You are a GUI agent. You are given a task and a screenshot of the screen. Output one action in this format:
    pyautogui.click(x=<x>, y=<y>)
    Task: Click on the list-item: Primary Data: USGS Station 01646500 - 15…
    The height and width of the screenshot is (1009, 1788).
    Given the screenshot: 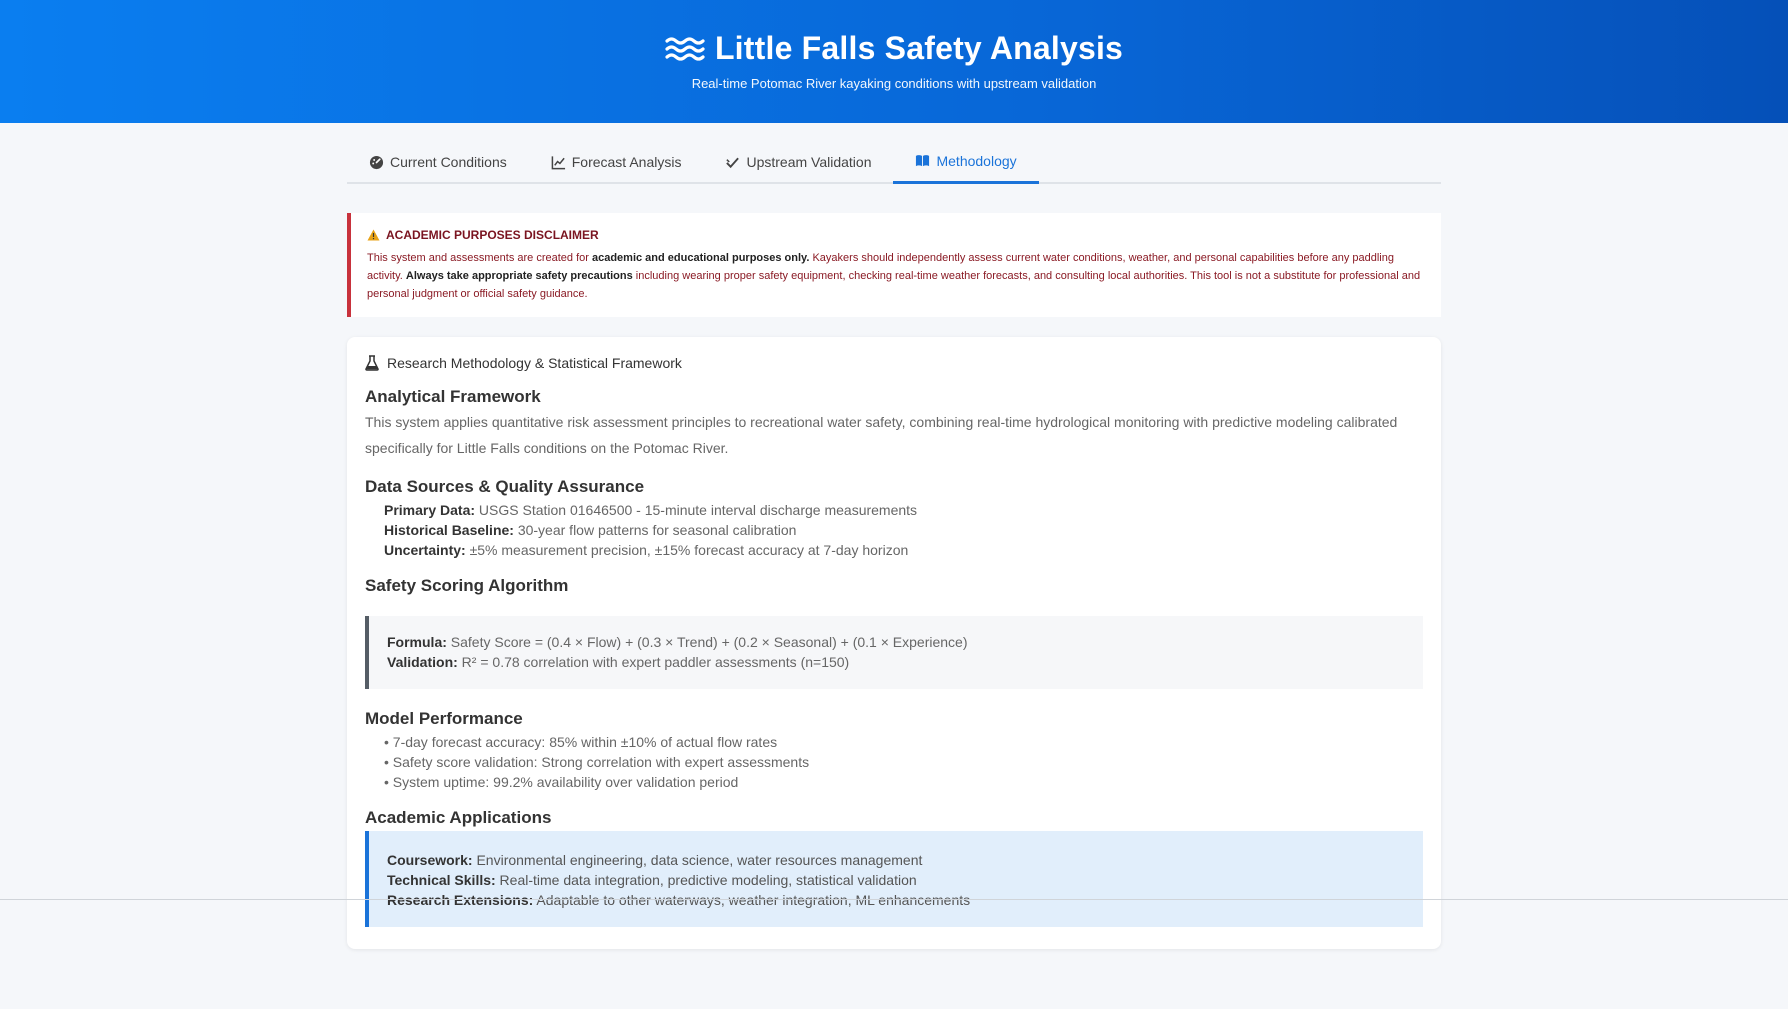 What is the action you would take?
    pyautogui.click(x=903, y=510)
    